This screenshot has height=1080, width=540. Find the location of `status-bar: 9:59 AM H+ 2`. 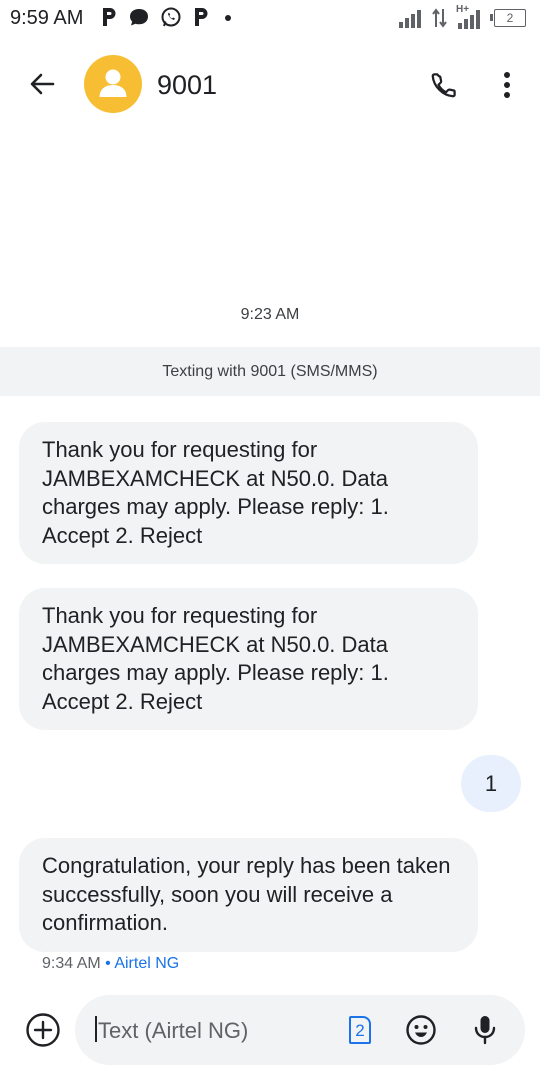

status-bar: 9:59 AM H+ 2 is located at coordinates (270, 18).